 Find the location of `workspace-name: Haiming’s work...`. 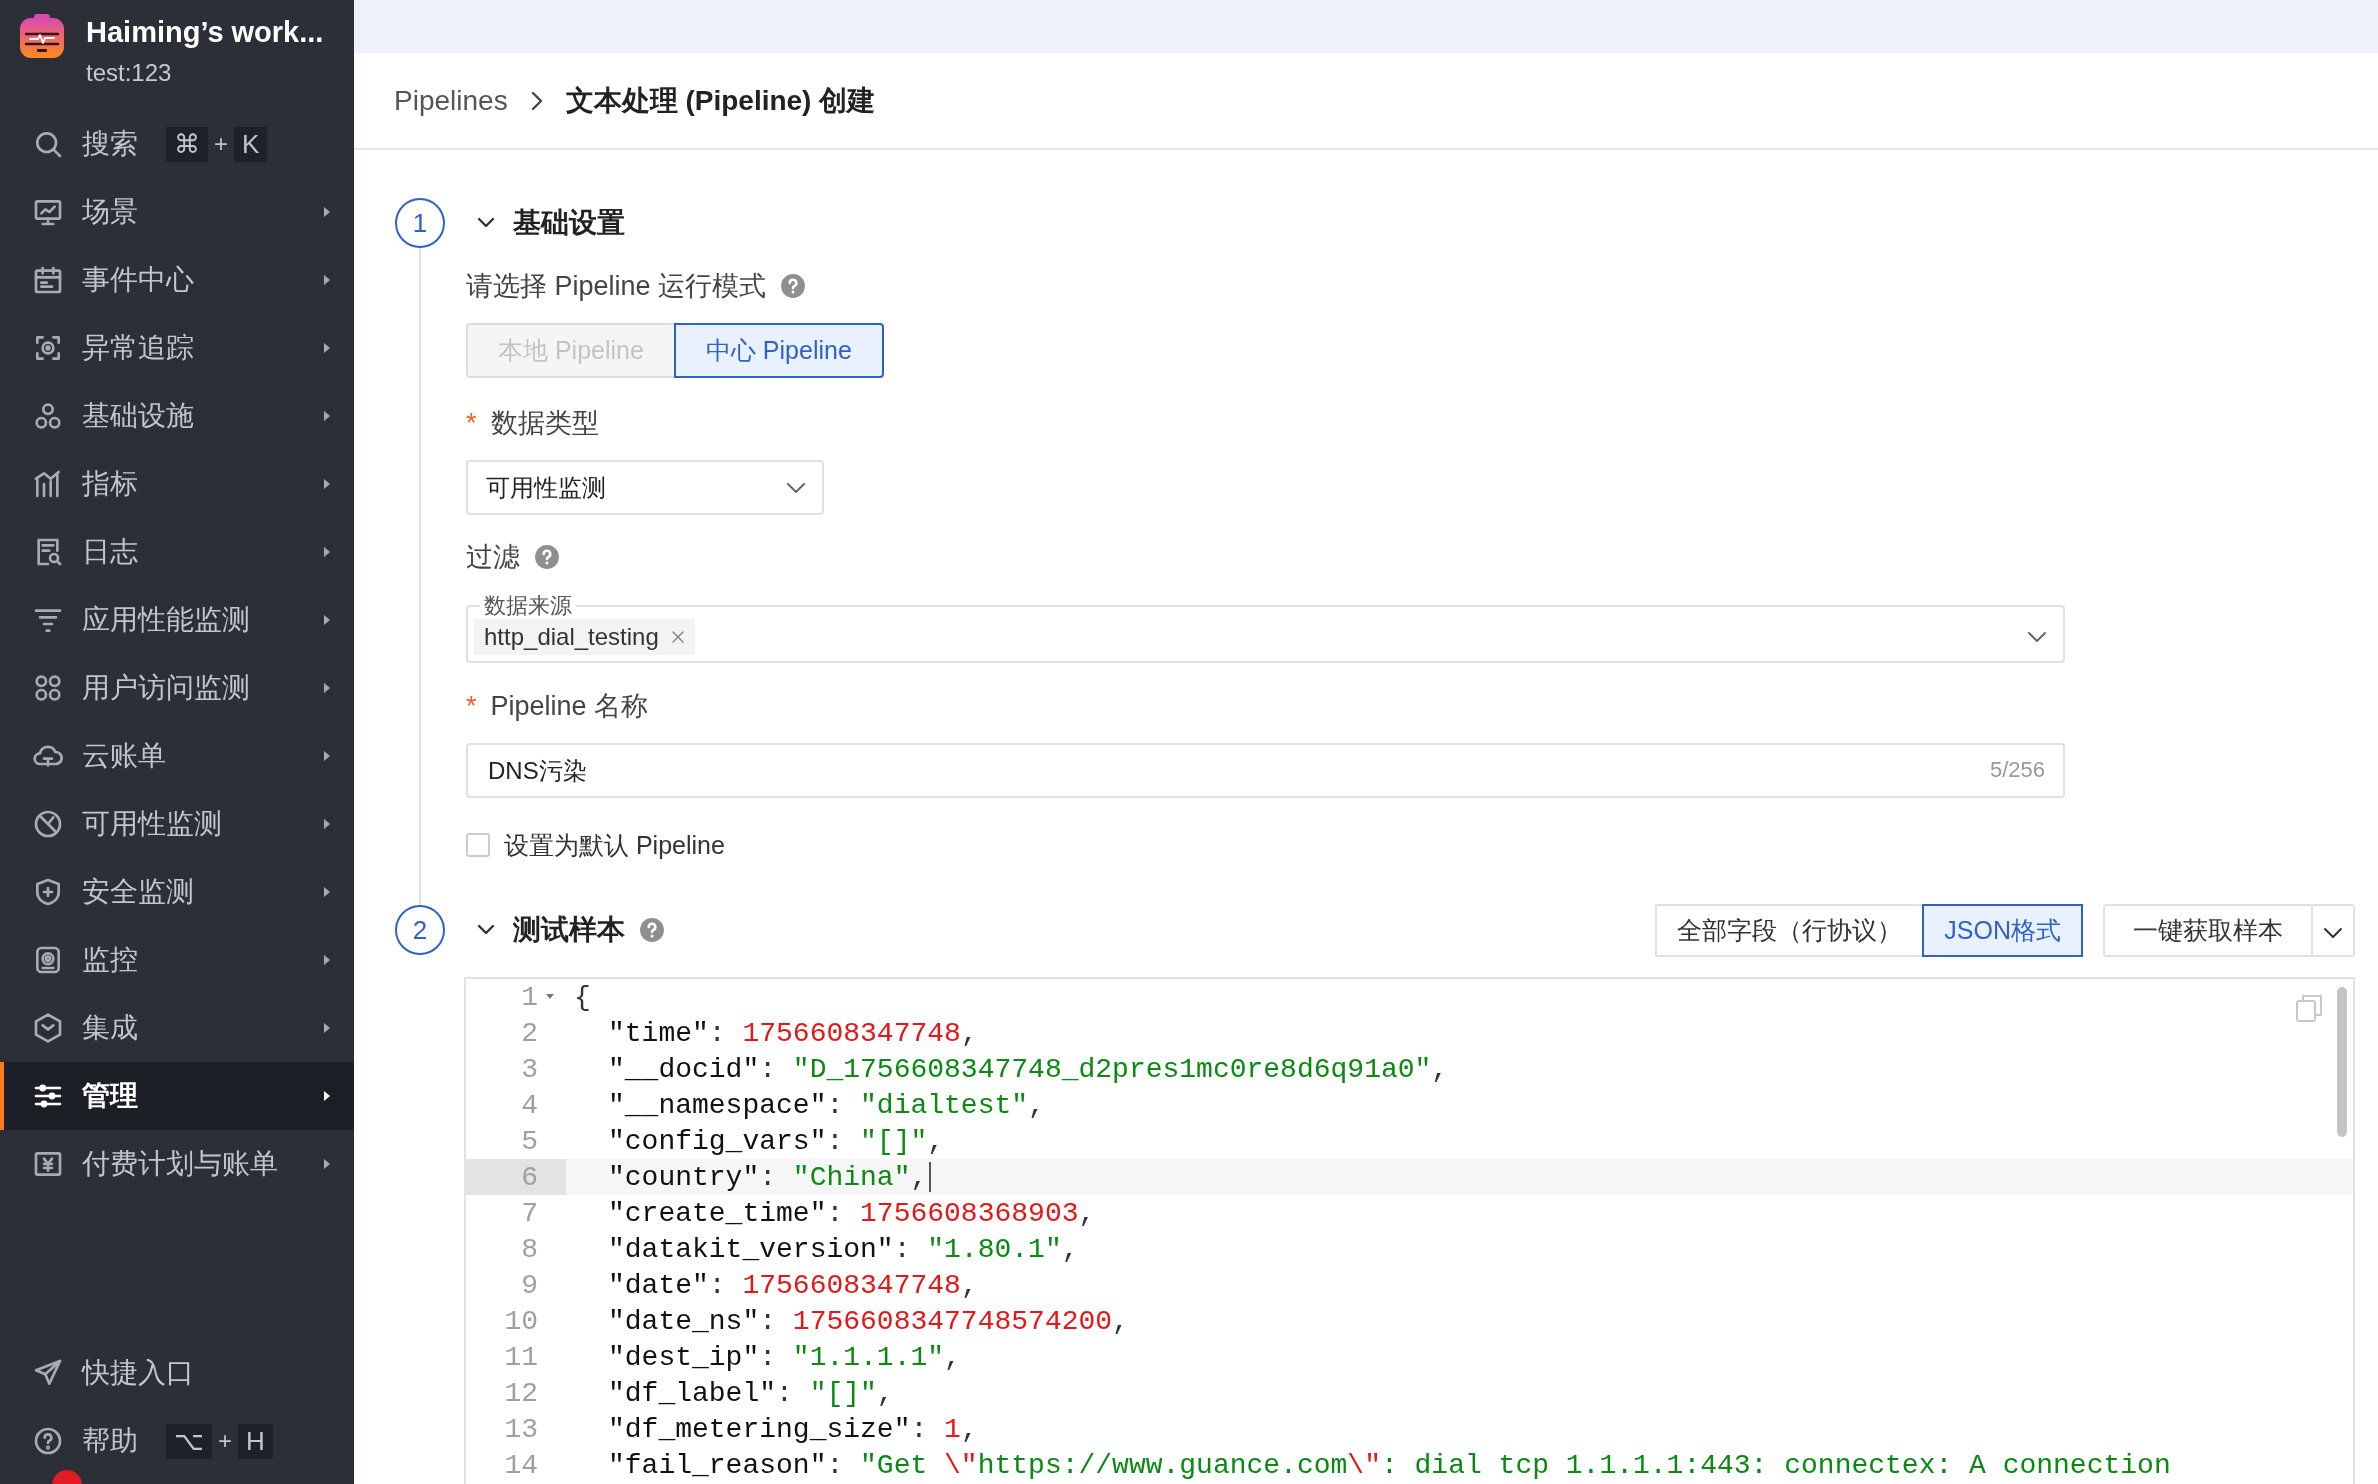

workspace-name: Haiming’s work... is located at coordinates (205, 32).